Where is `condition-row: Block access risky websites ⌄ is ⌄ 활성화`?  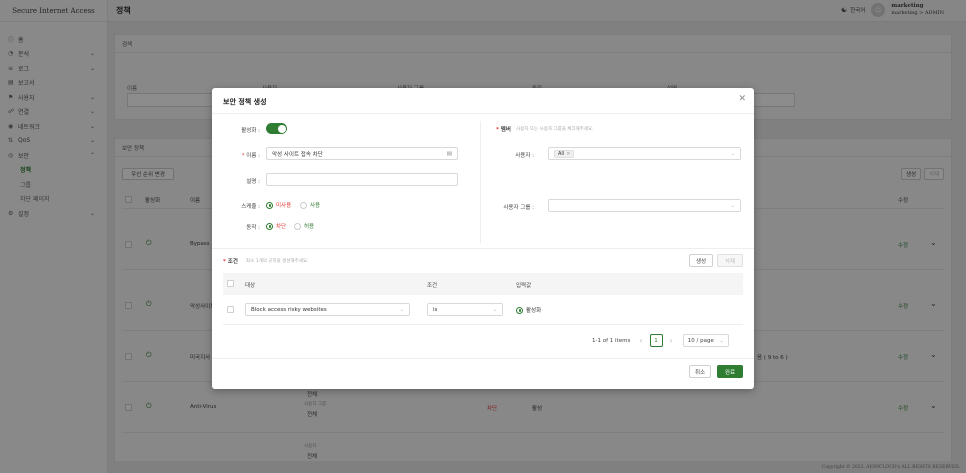
condition-row: Block access risky websites ⌄ is ⌄ 활성화 is located at coordinates (483, 310).